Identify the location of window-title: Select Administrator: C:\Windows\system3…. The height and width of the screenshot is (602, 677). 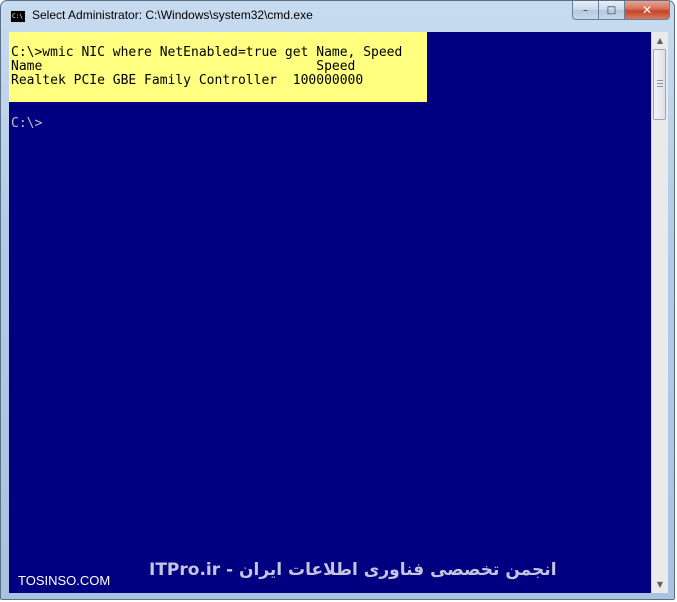
(172, 15).